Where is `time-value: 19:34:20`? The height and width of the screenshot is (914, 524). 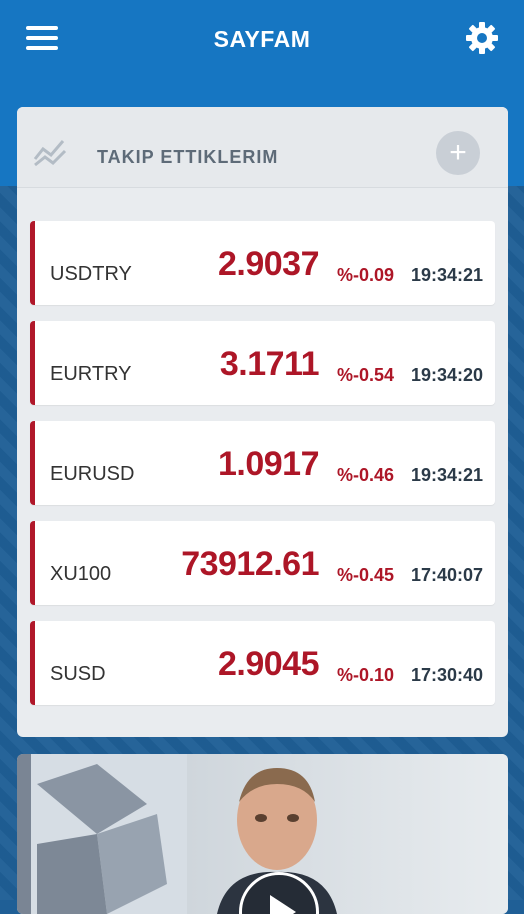
time-value: 19:34:20 is located at coordinates (447, 375).